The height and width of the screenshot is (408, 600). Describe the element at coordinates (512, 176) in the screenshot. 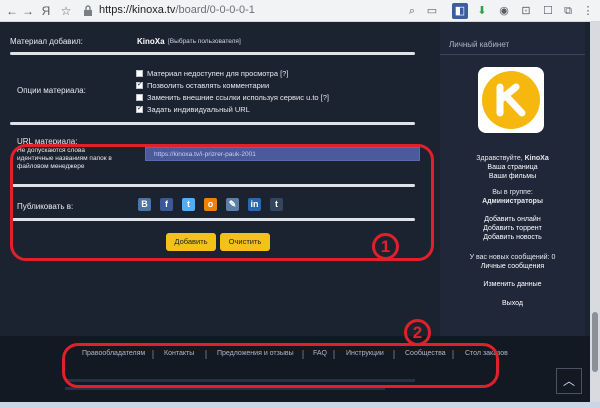

I see `my-films-link: Ваши фильмы` at that location.